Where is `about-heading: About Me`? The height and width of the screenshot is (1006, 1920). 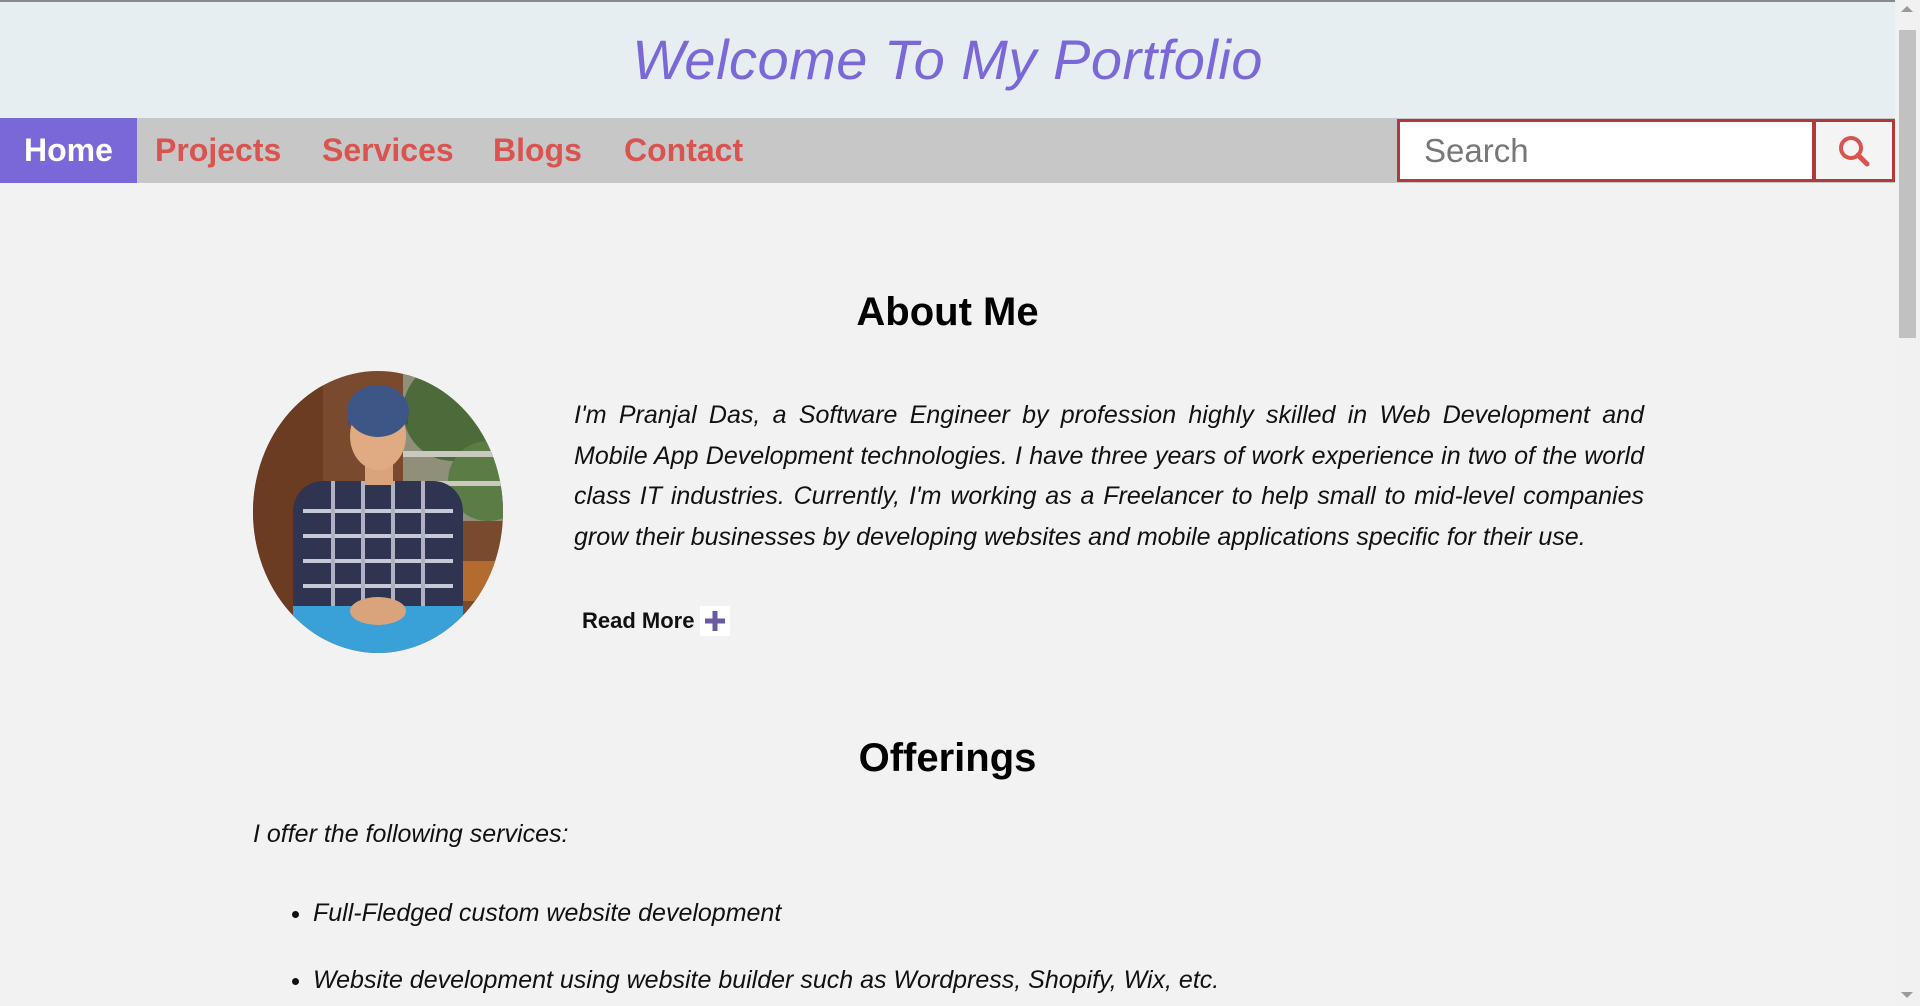 about-heading: About Me is located at coordinates (947, 312).